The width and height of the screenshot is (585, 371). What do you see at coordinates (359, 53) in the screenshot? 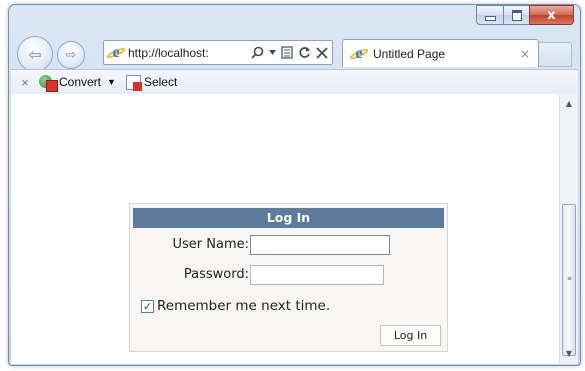
I see `tab-favicon-icon: e` at bounding box center [359, 53].